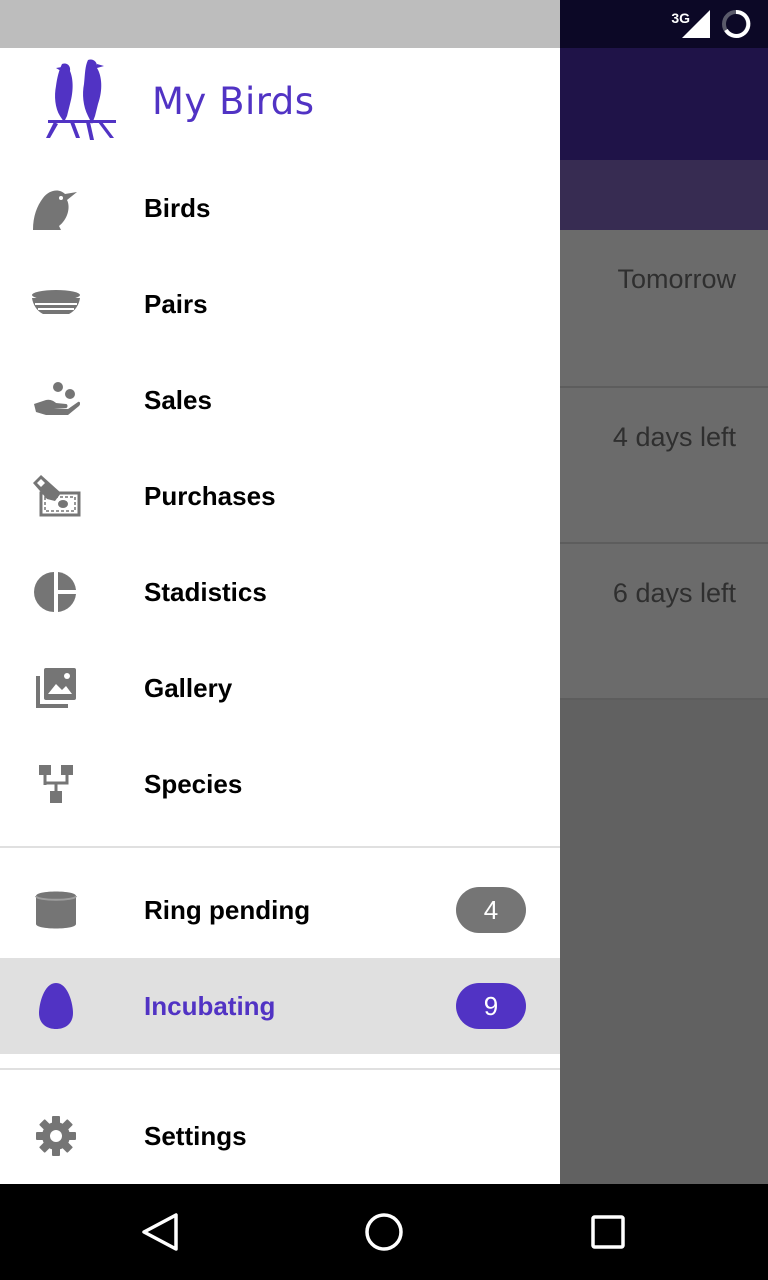  I want to click on bird-icon, so click(56, 208).